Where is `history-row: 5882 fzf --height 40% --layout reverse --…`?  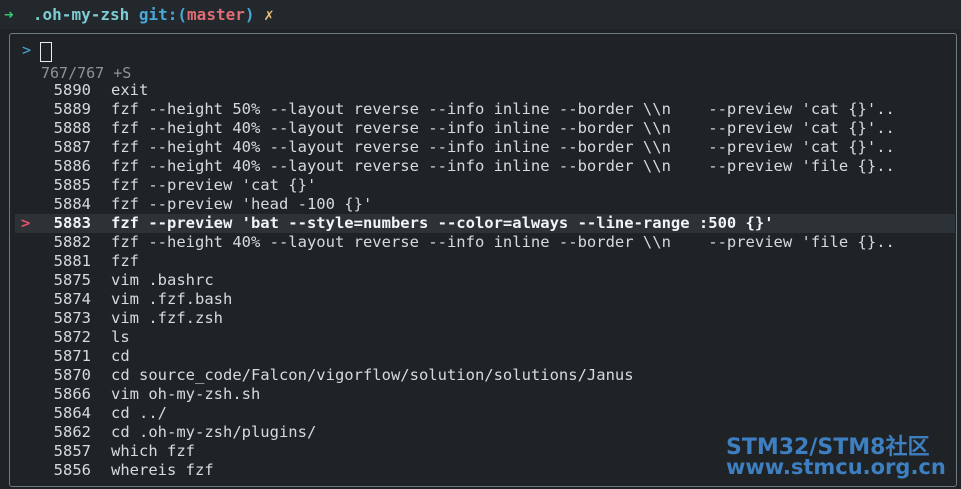 history-row: 5882 fzf --height 40% --layout reverse --… is located at coordinates (485, 242).